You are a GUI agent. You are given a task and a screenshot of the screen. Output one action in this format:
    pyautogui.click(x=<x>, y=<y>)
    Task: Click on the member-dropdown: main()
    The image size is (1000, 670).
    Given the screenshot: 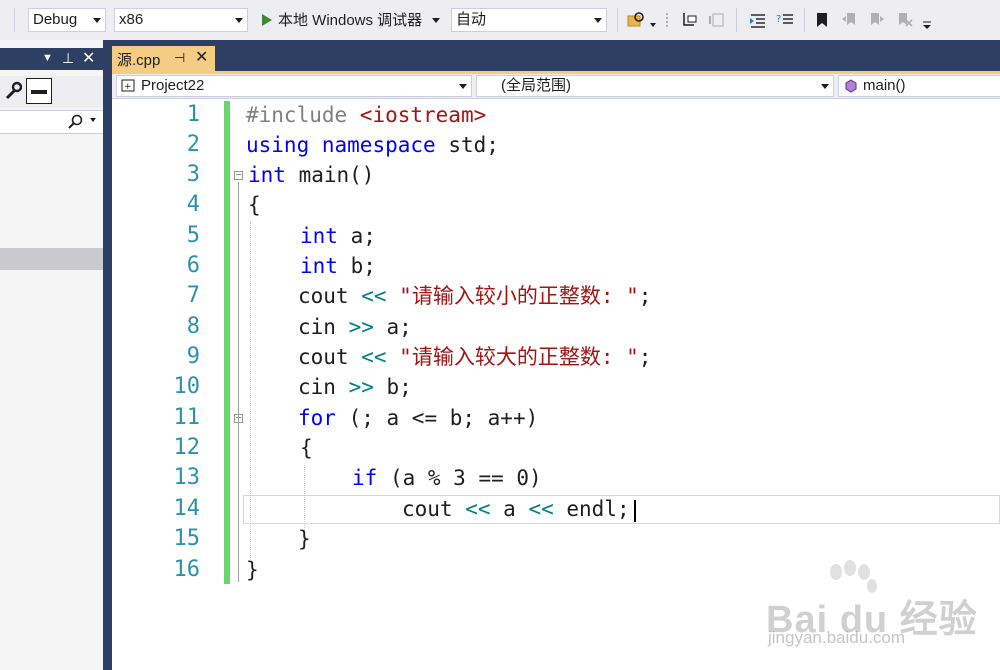 What is the action you would take?
    pyautogui.click(x=919, y=86)
    